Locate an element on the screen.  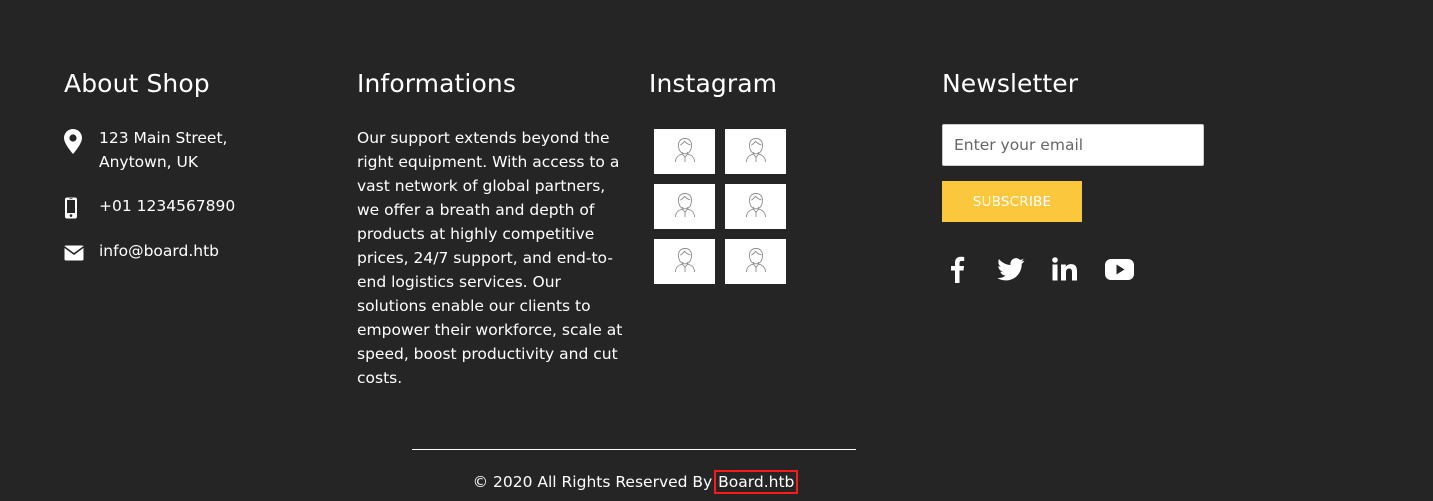
brand-link: Board.htb is located at coordinates (756, 482).